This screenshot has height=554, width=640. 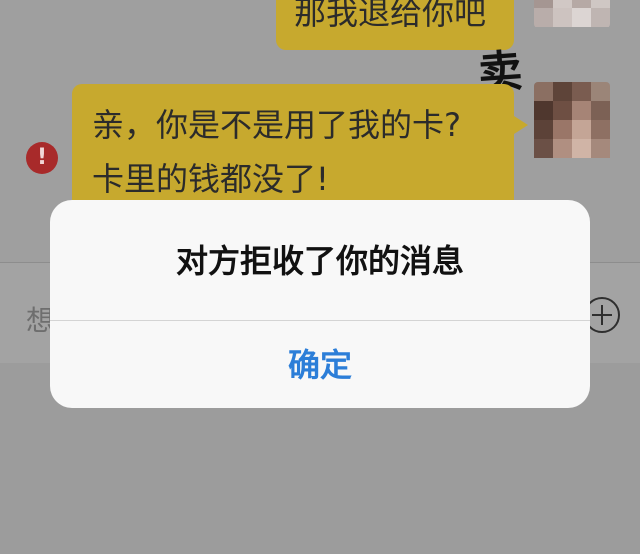 I want to click on message-text-line-1: 亲，你是不是用了我的卡?, so click(x=276, y=125).